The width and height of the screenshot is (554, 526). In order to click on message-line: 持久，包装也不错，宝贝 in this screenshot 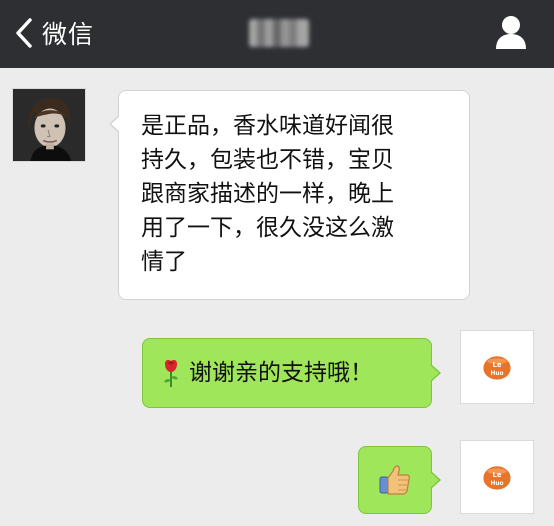, I will do `click(267, 160)`.